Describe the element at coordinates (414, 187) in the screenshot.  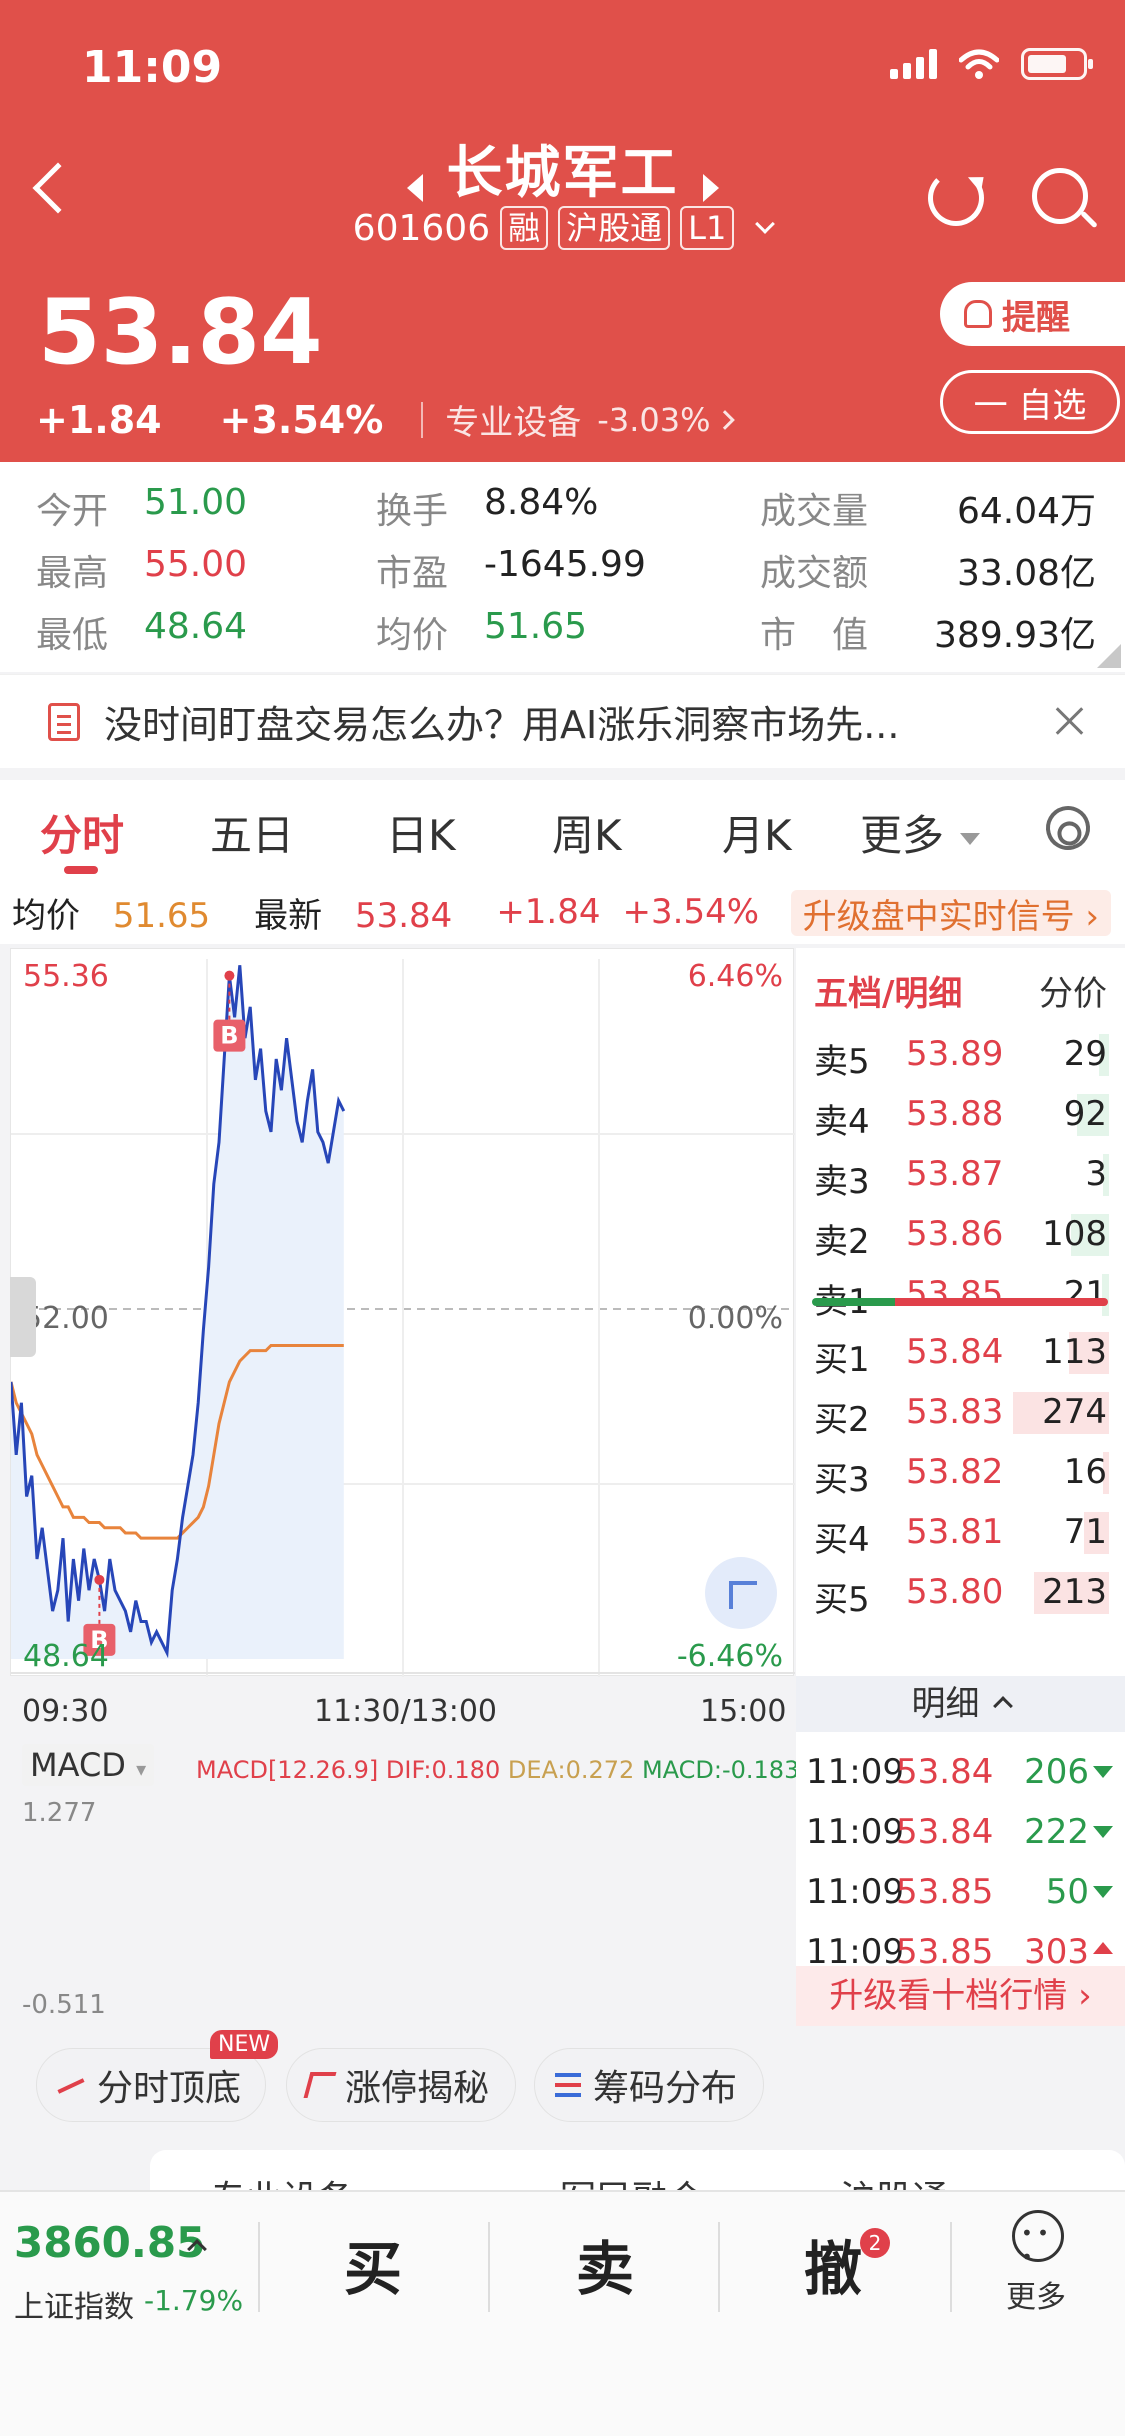
I see `prev-stock-icon` at that location.